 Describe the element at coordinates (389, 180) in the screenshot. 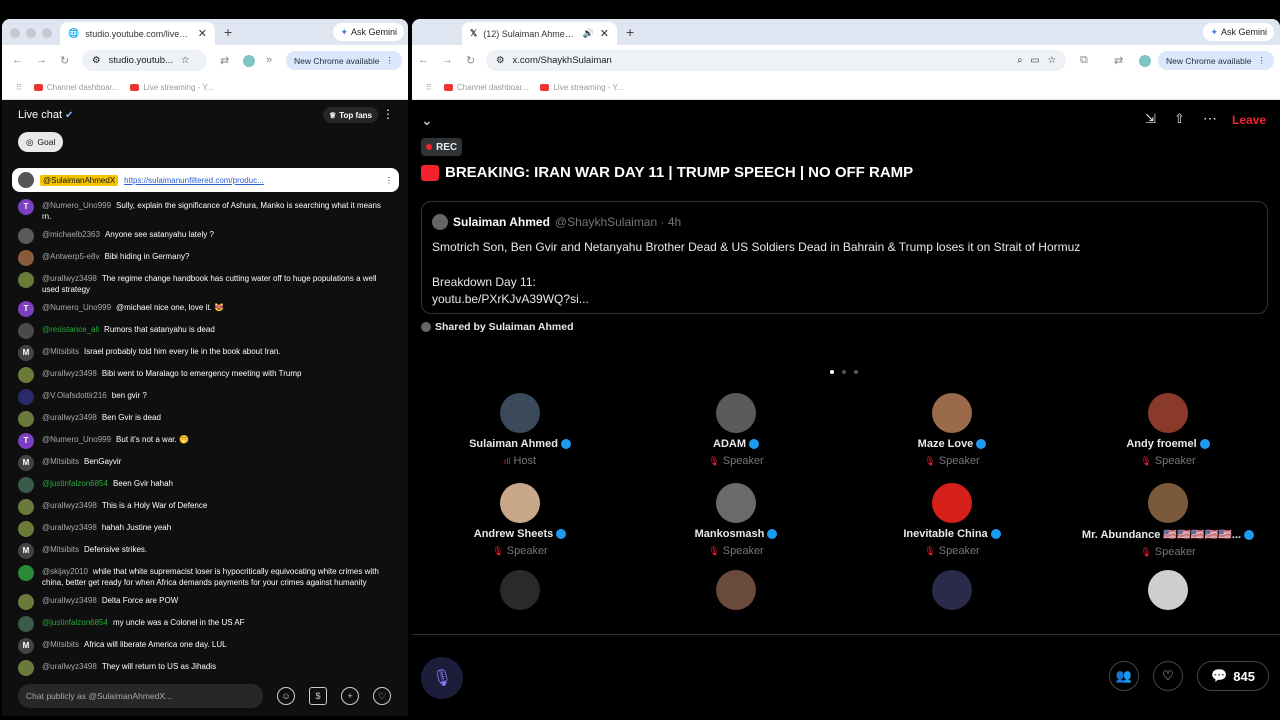

I see `pinned-menu-icon: ⋮` at that location.